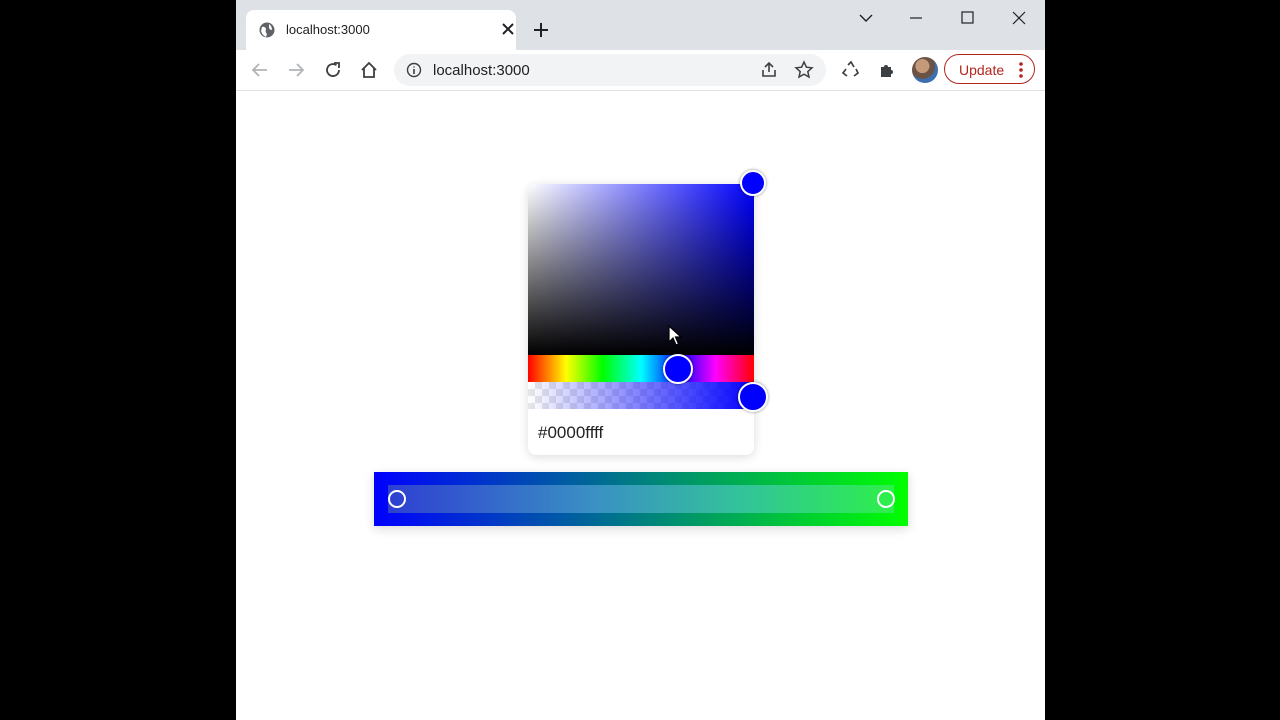 The width and height of the screenshot is (1280, 720). What do you see at coordinates (925, 70) in the screenshot?
I see `avatar` at bounding box center [925, 70].